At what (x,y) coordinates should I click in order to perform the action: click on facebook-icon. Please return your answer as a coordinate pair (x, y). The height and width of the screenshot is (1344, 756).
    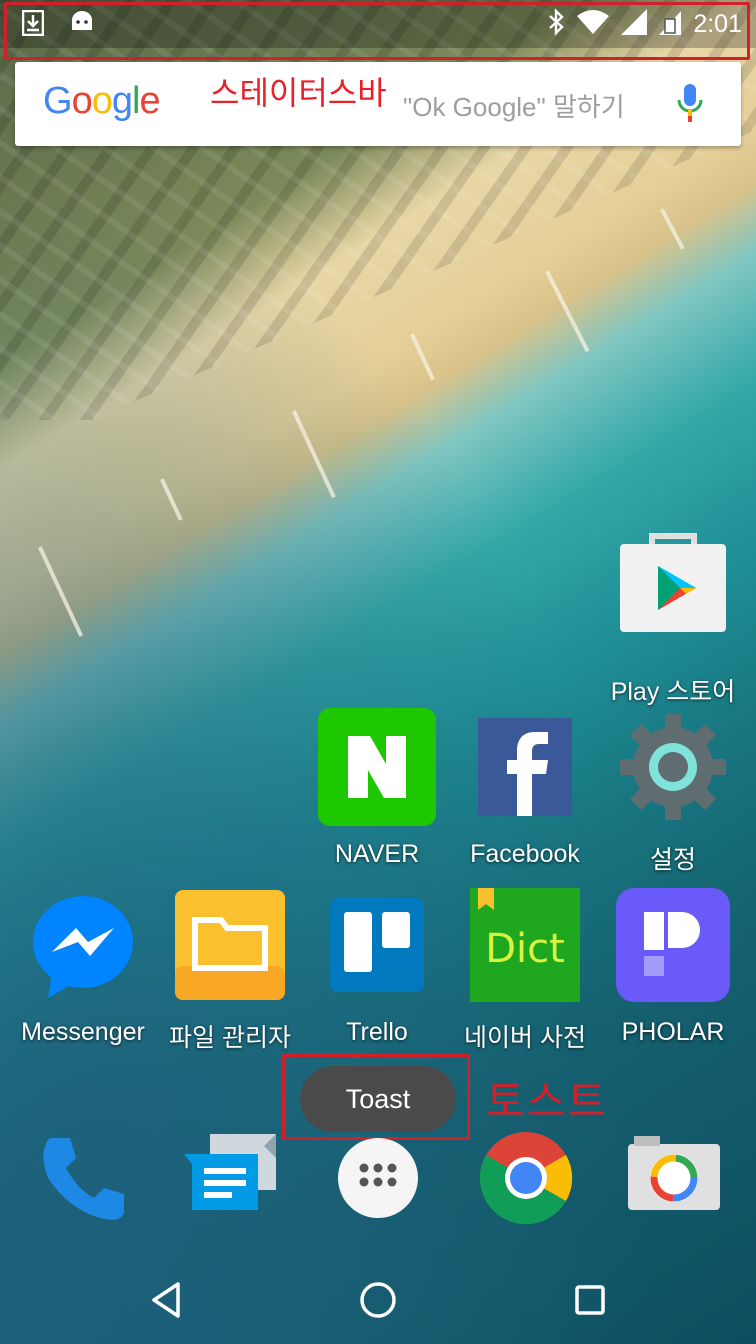
    Looking at the image, I should click on (525, 767).